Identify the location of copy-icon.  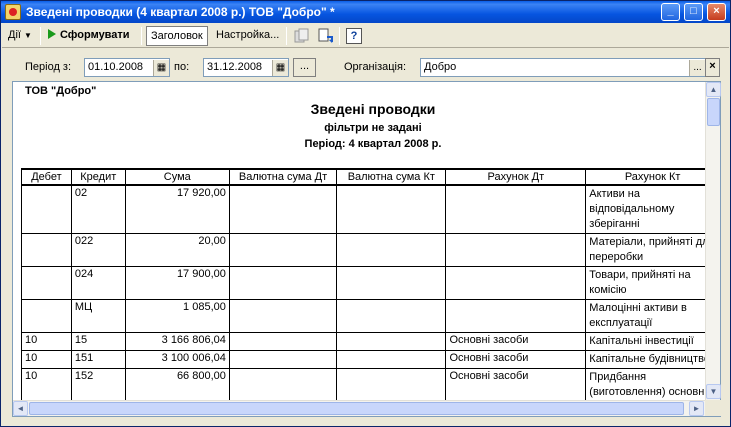
(302, 36).